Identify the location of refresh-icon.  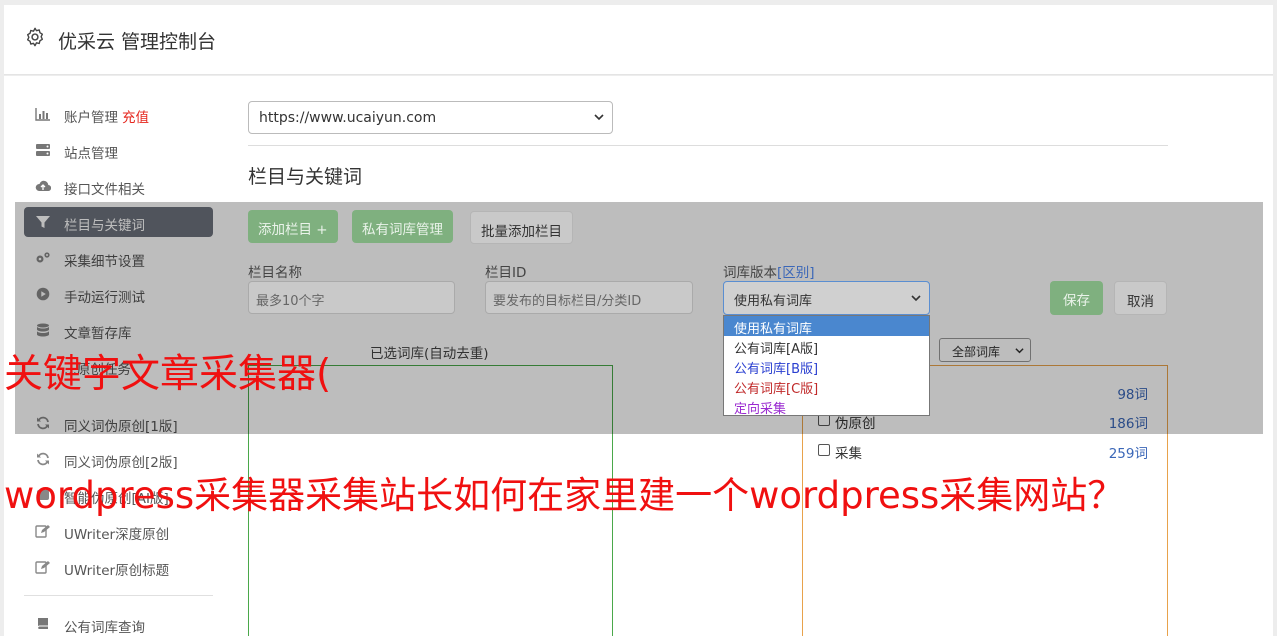
(43, 459).